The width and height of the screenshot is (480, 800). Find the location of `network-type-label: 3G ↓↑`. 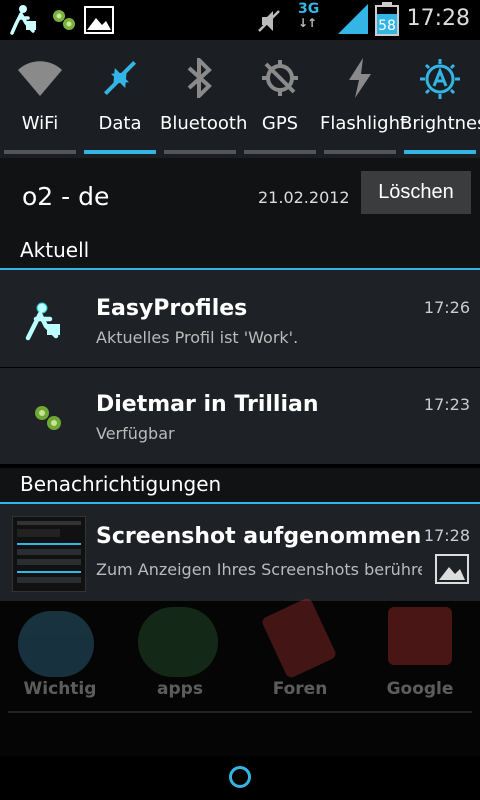

network-type-label: 3G ↓↑ is located at coordinates (309, 15).